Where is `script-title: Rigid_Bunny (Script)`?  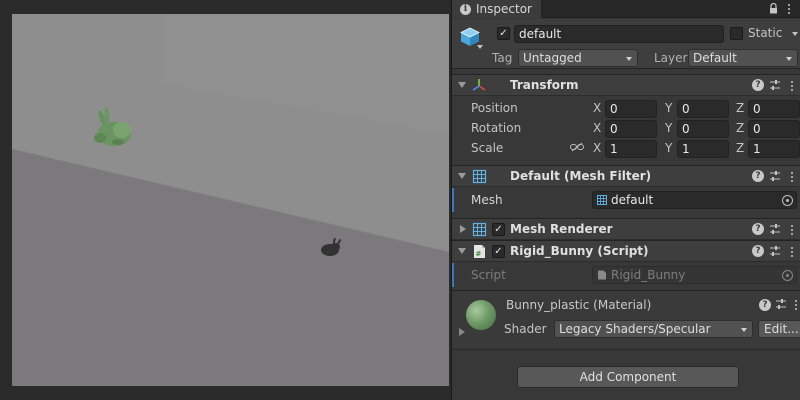
script-title: Rigid_Bunny (Script) is located at coordinates (579, 251).